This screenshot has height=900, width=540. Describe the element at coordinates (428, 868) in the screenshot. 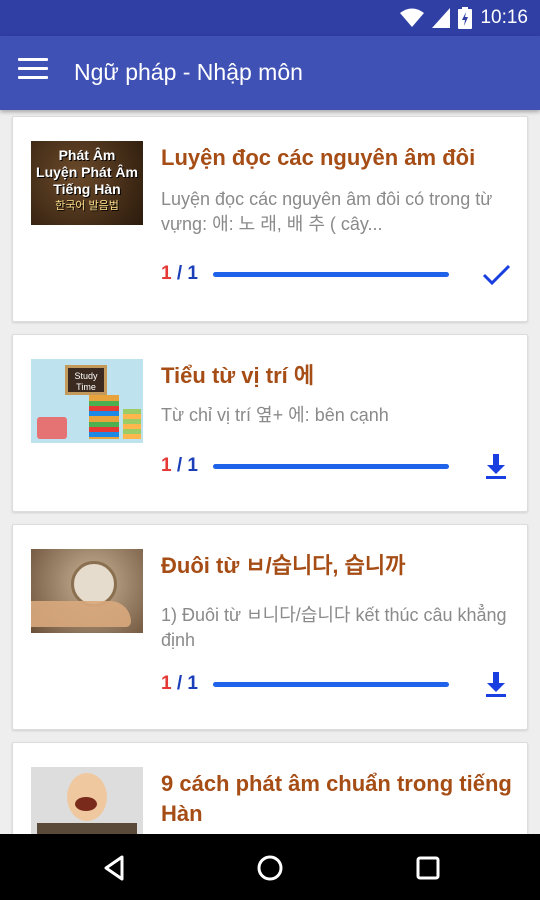

I see `recents-icon` at that location.